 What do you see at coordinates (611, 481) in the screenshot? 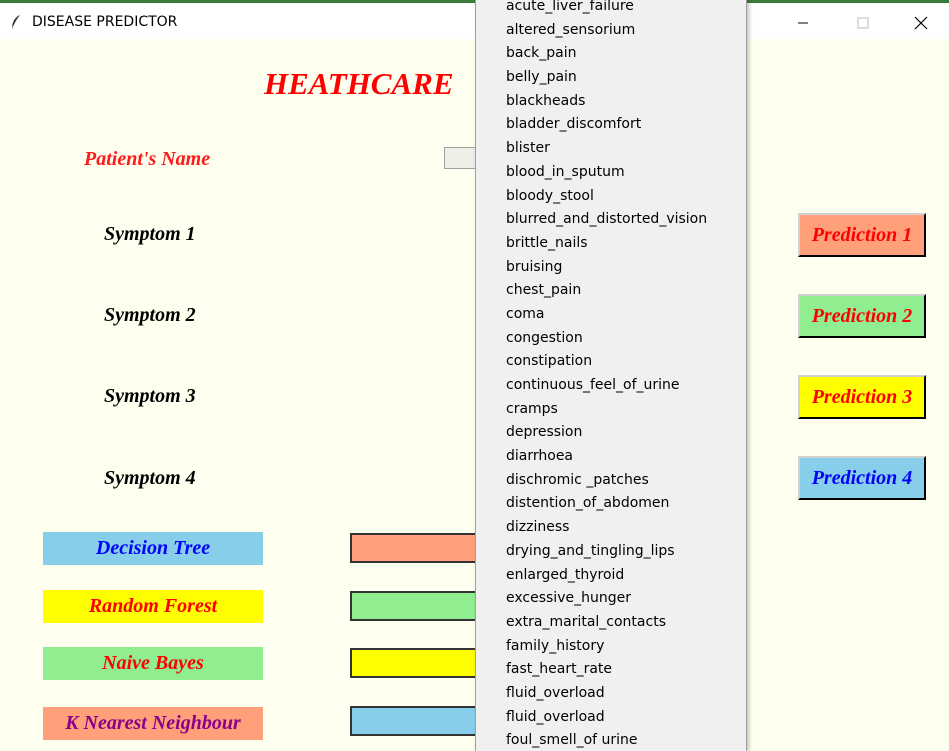
I see `dropdown-option: dischromic _patches` at bounding box center [611, 481].